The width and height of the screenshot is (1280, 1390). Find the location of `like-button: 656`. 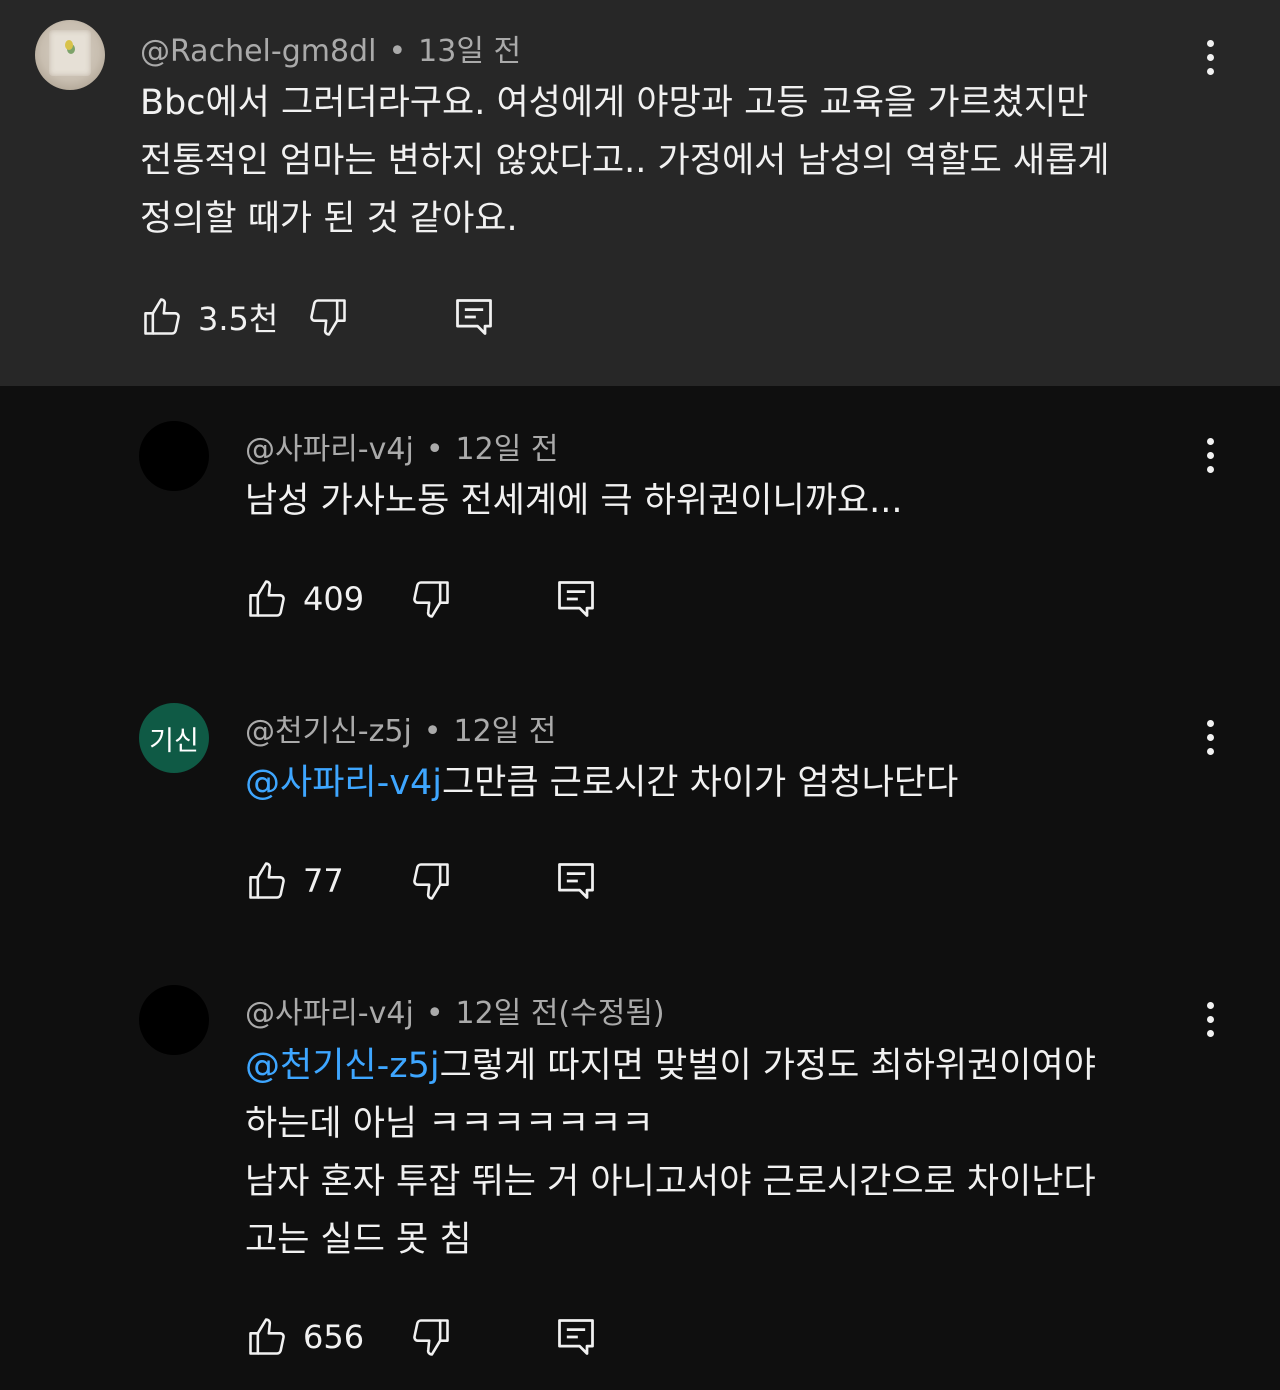

like-button: 656 is located at coordinates (304, 1337).